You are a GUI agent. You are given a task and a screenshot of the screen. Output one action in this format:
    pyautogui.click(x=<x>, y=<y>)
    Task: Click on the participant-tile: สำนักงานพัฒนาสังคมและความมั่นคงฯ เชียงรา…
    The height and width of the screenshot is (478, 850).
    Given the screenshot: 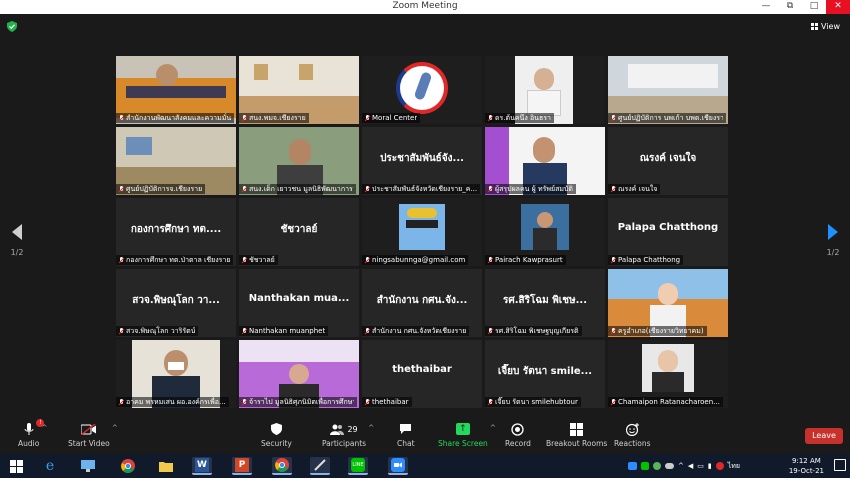 What is the action you would take?
    pyautogui.click(x=176, y=90)
    